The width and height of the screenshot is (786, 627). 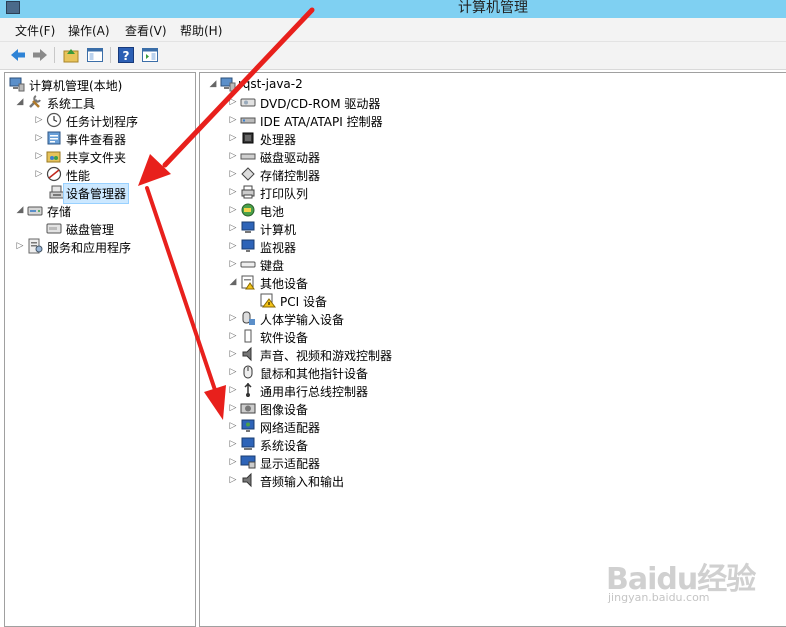 What do you see at coordinates (248, 246) in the screenshot?
I see `monitor-icon` at bounding box center [248, 246].